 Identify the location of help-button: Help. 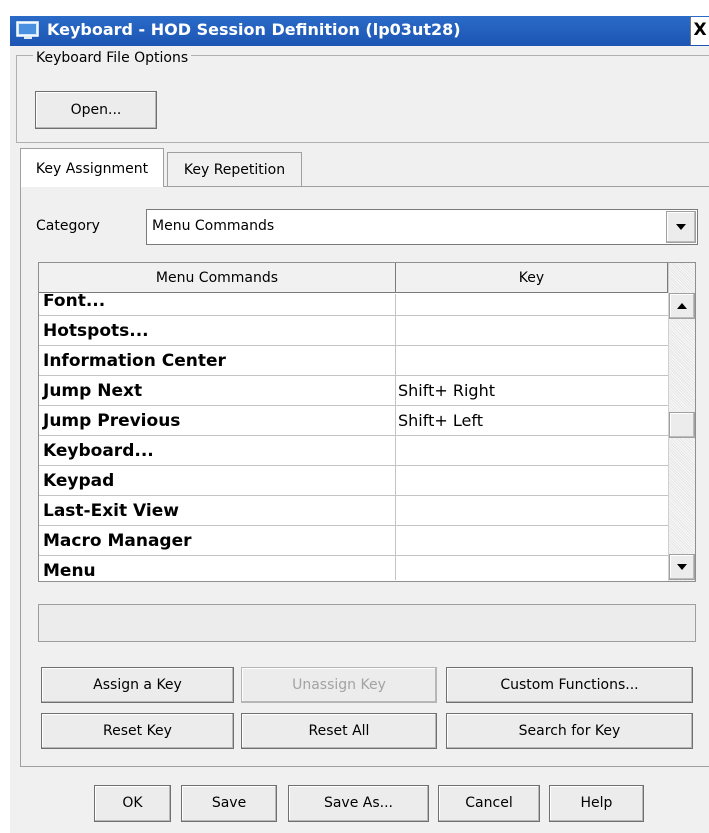
(596, 803).